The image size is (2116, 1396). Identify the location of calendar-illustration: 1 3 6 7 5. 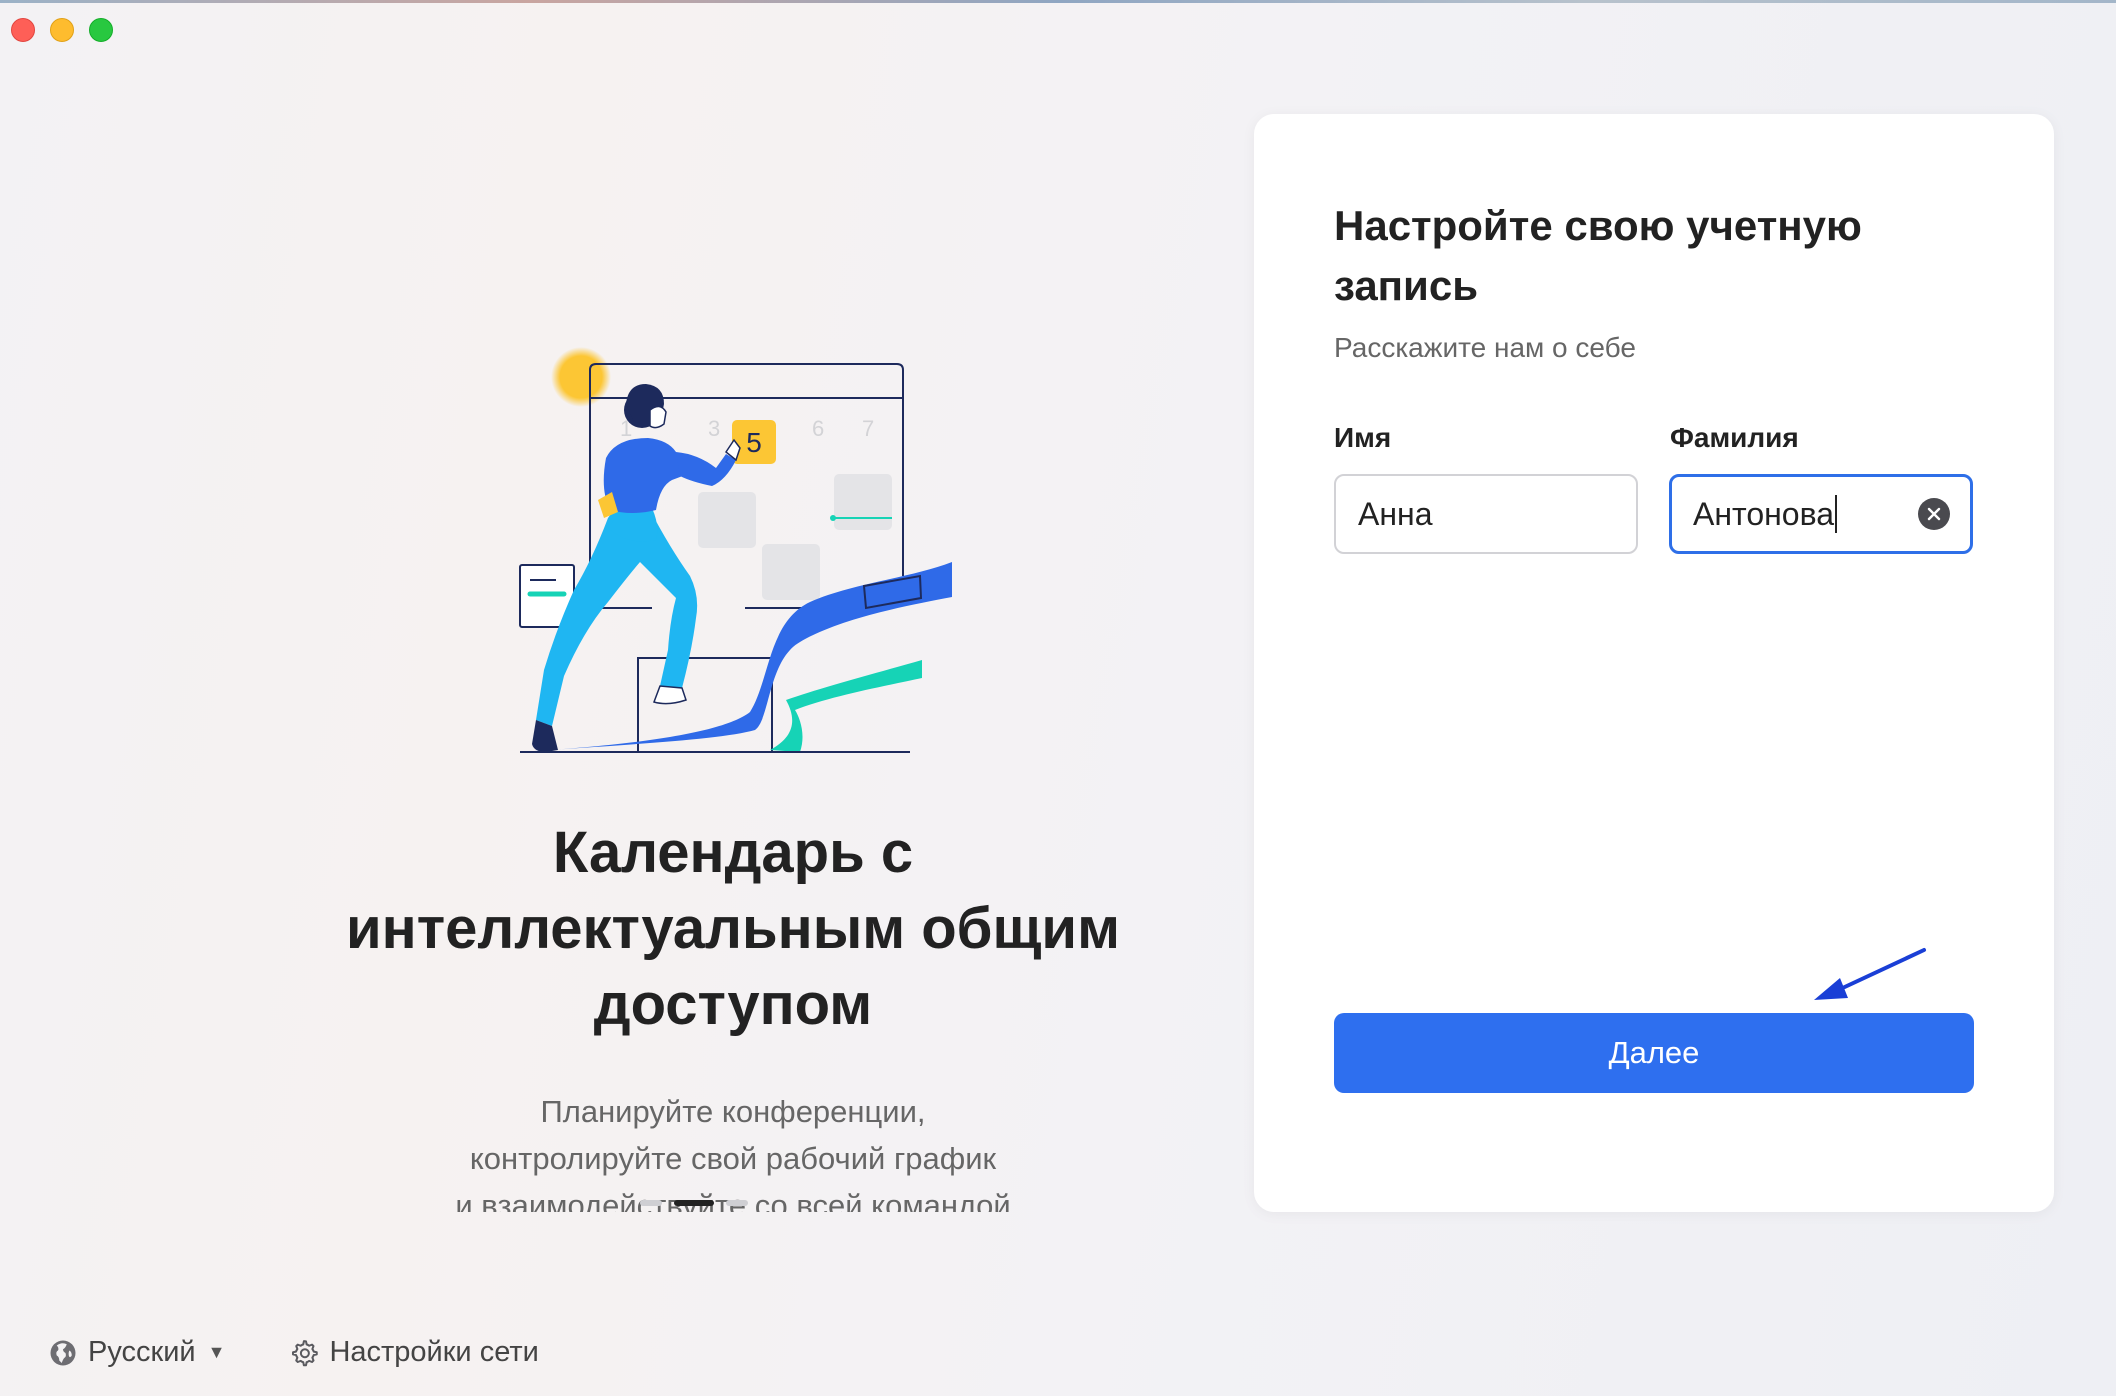
(735, 550).